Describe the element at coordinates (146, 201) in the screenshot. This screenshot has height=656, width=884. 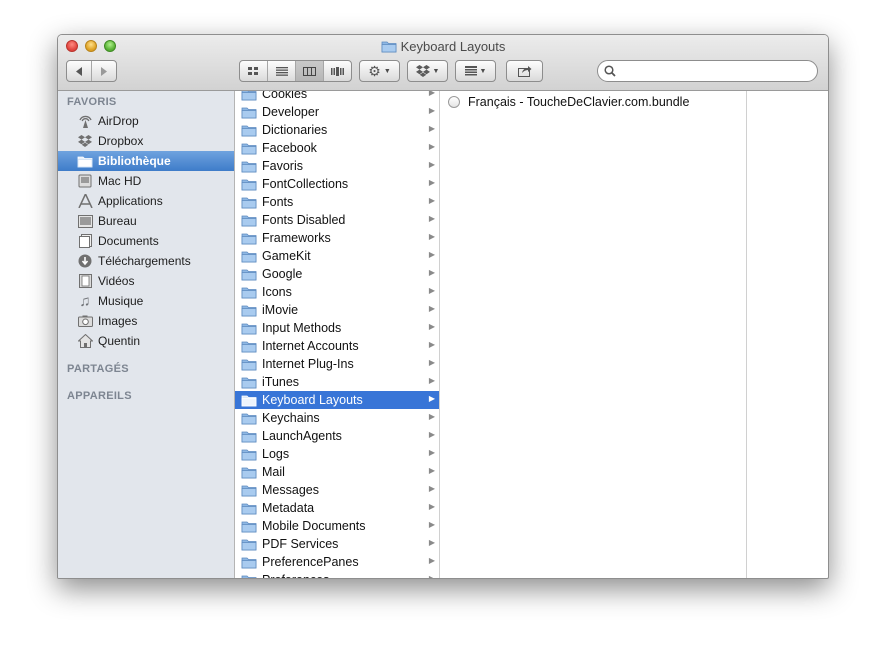
I see `sidebar-item-applications: Applications` at that location.